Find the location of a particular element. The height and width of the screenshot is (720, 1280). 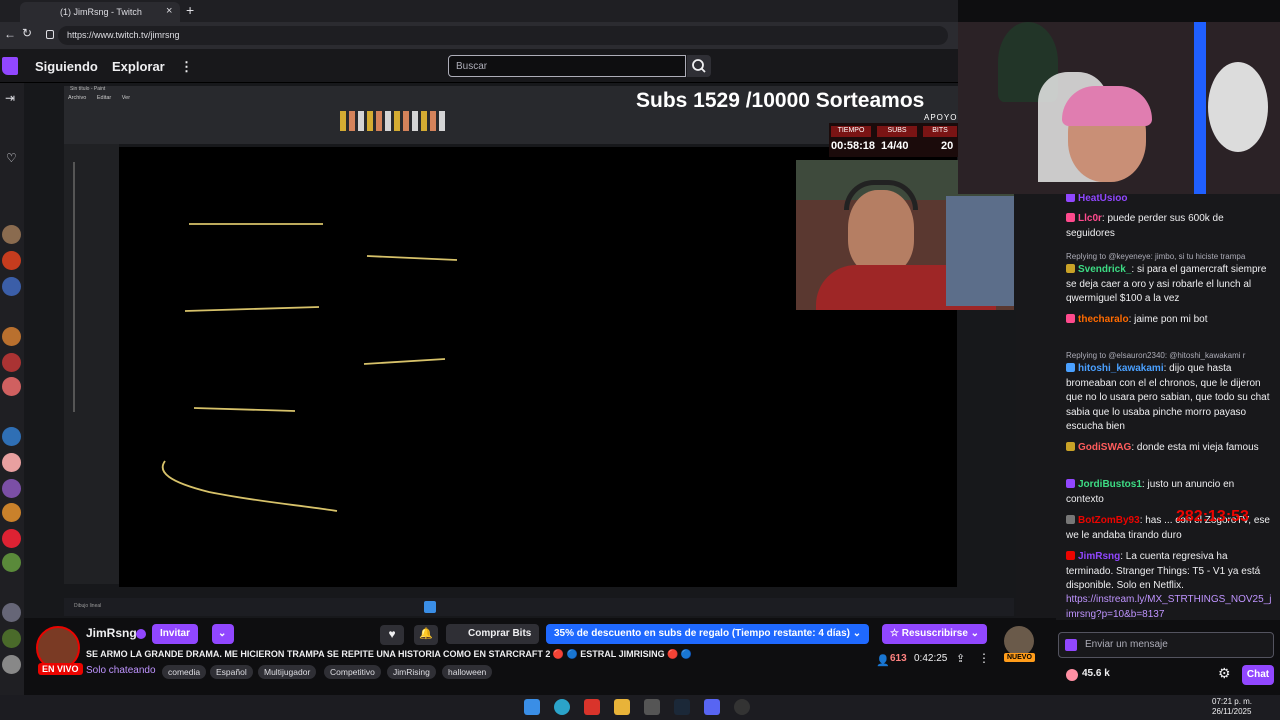

resubscribe-label: Resuscribirse is located at coordinates (934, 633).